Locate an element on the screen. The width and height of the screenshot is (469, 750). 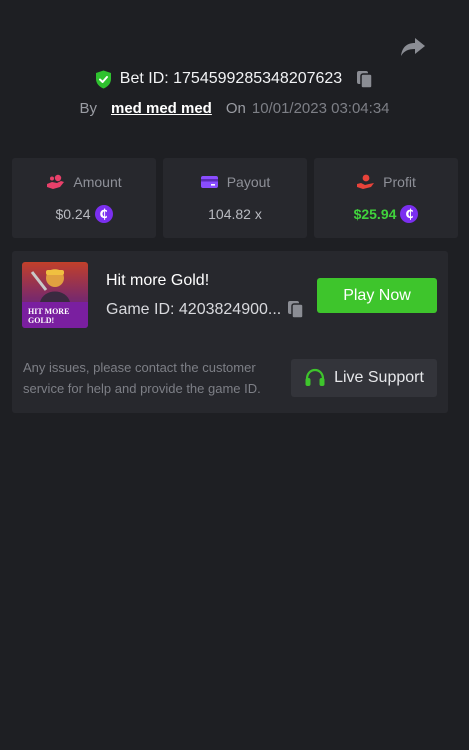
by-label: By is located at coordinates (88, 108).